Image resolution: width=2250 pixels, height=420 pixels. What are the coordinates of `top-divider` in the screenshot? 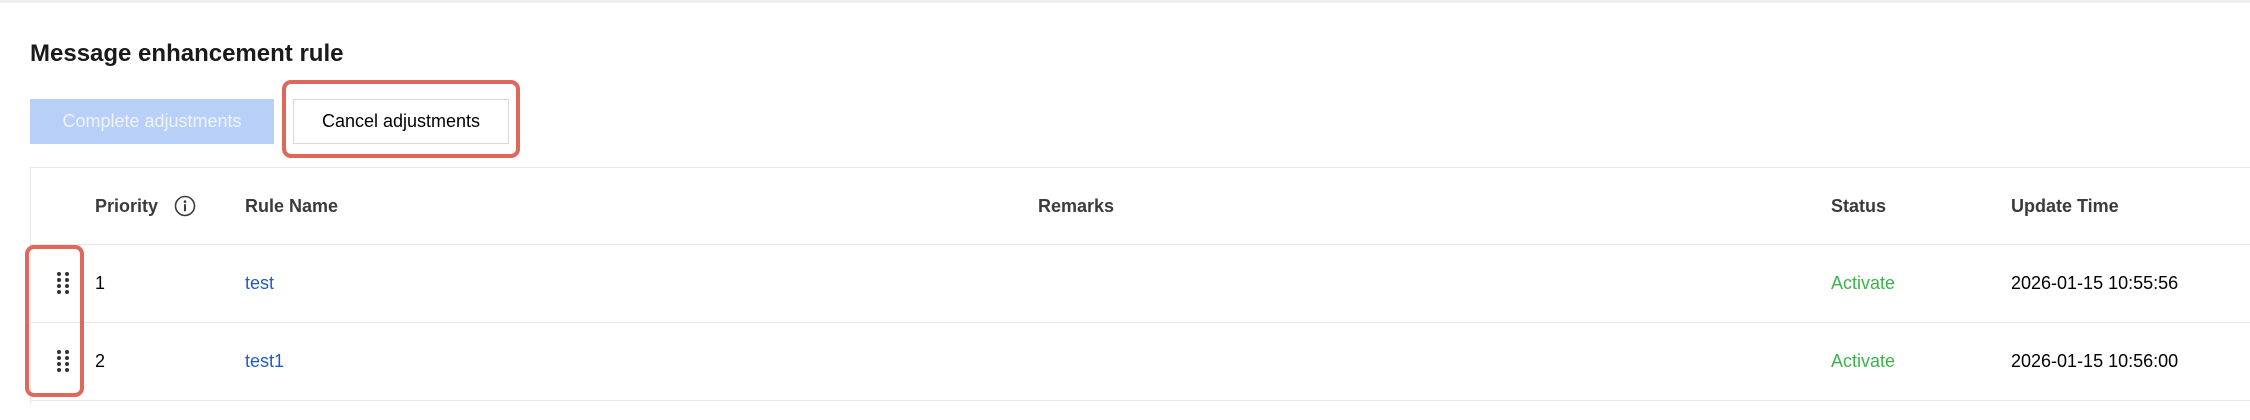 It's located at (1125, 1).